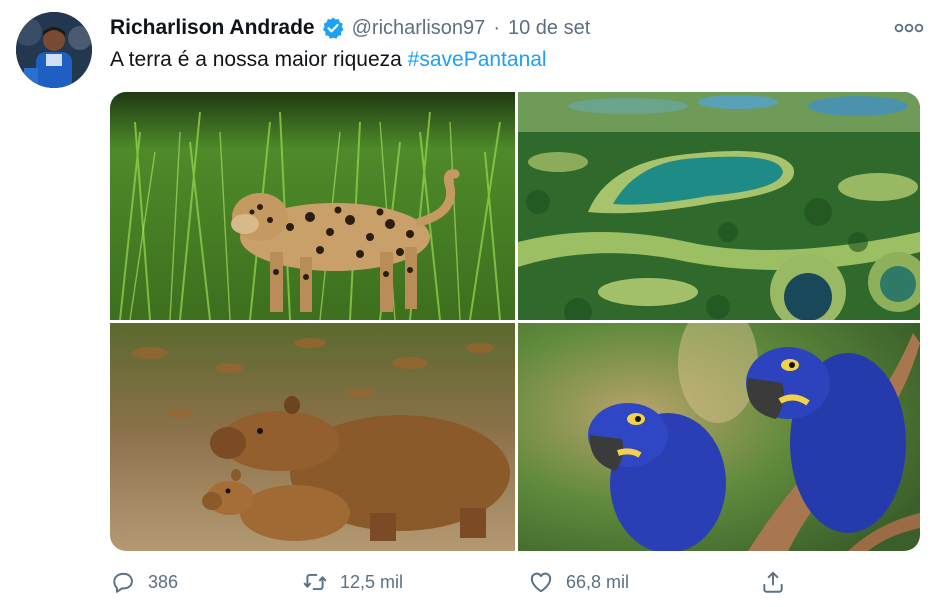  What do you see at coordinates (123, 582) in the screenshot?
I see `reply-icon` at bounding box center [123, 582].